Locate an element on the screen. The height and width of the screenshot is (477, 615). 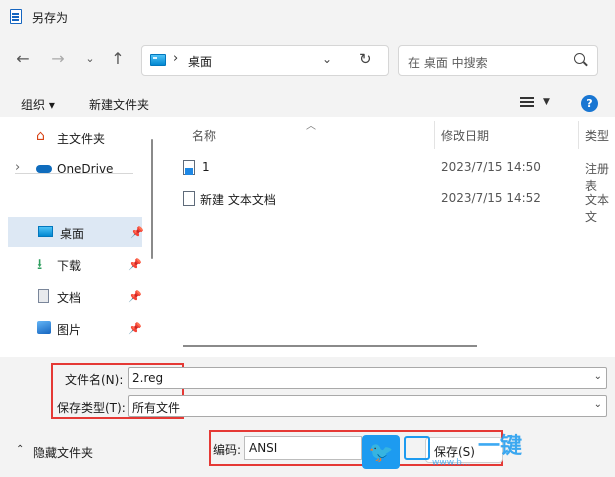
nav-item-home: ⌂ 主文件夹 is located at coordinates (72, 137).